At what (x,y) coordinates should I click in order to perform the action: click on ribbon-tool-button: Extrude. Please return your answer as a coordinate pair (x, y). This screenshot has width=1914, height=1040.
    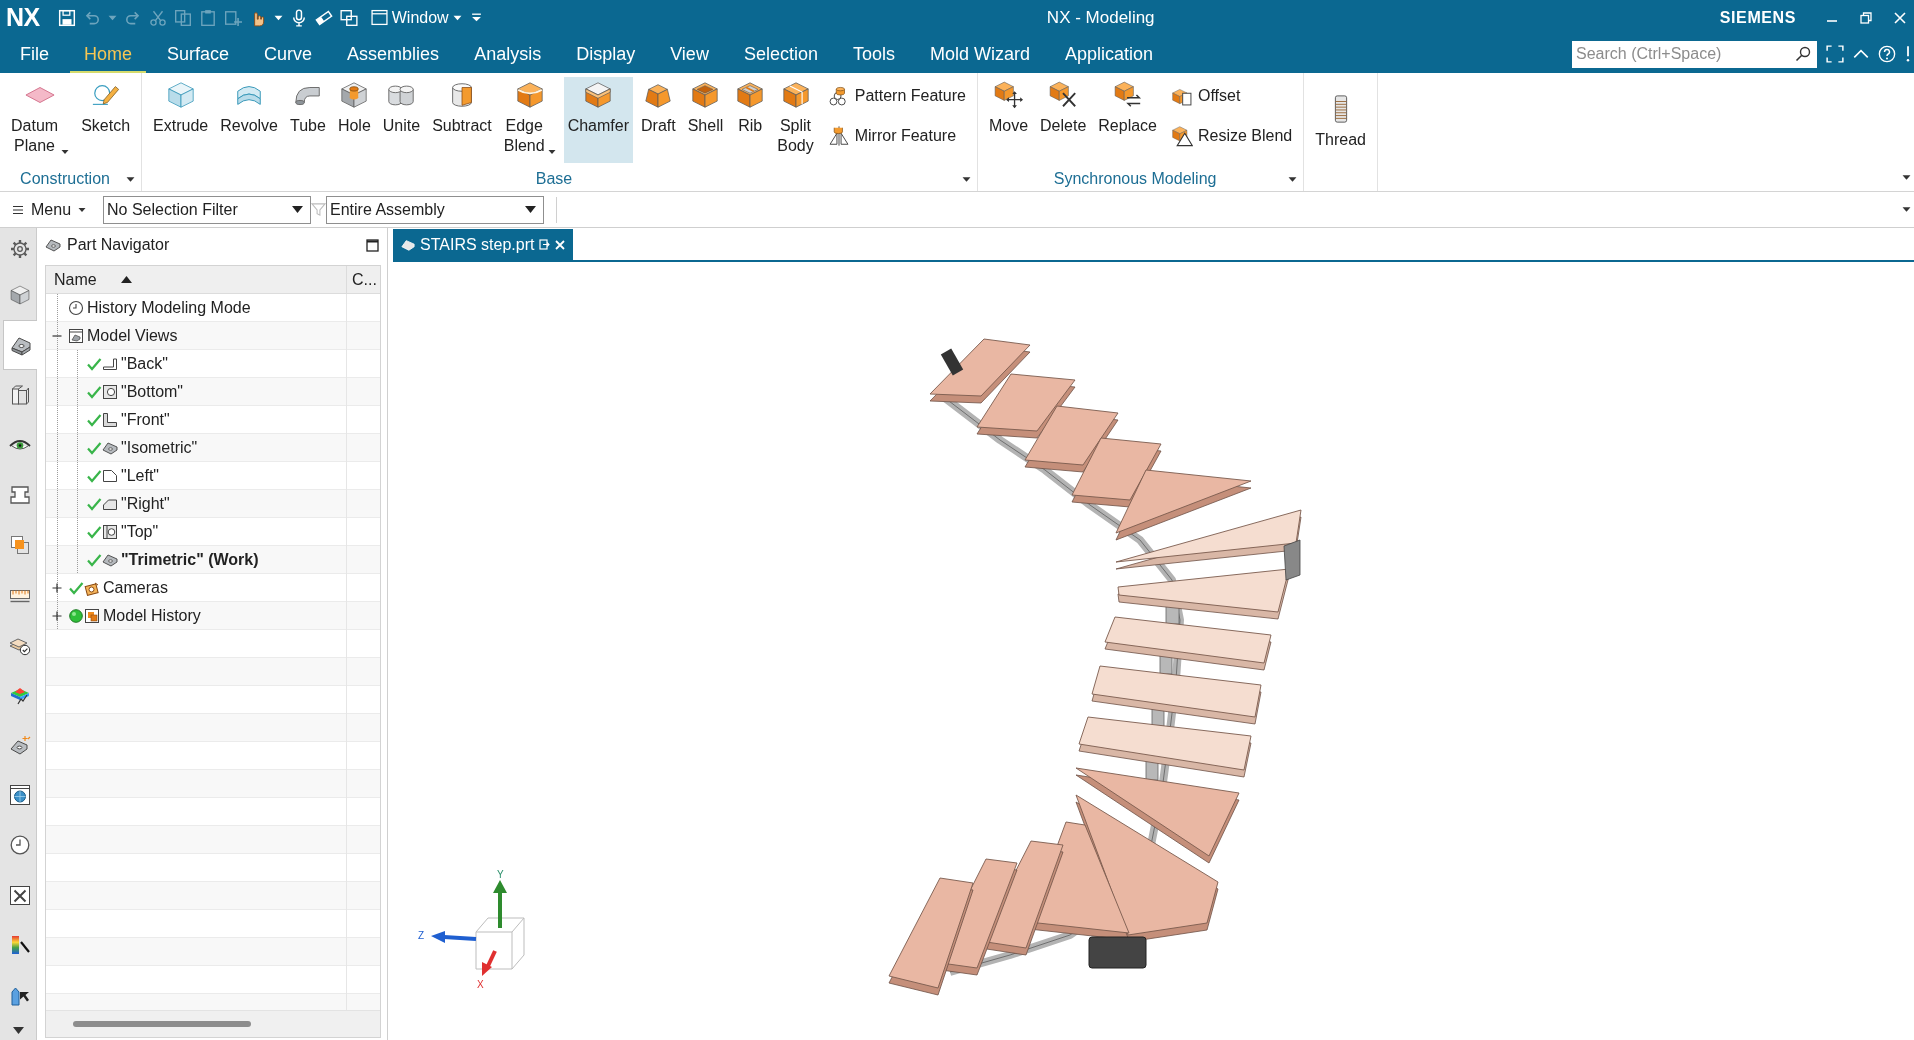
    Looking at the image, I should click on (181, 120).